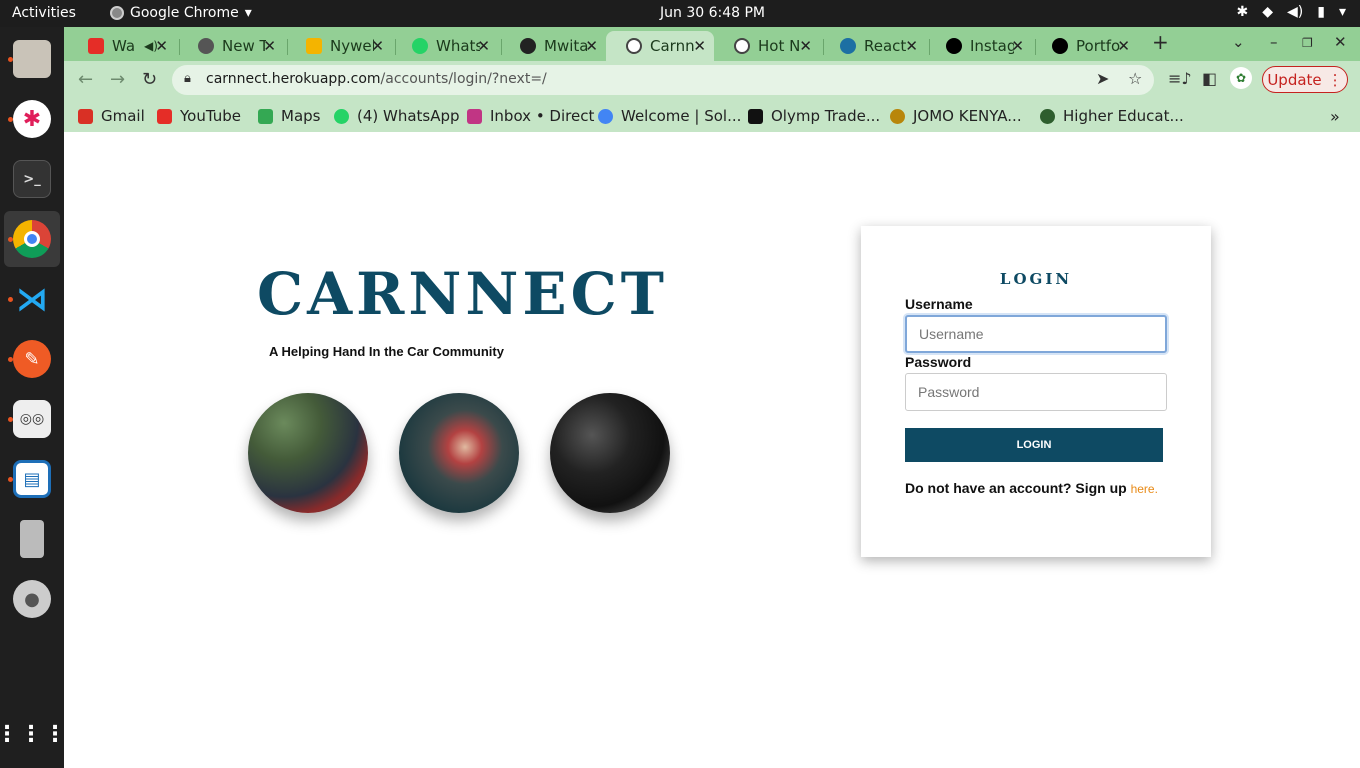  What do you see at coordinates (32, 359) in the screenshot?
I see `dock-postman: ✎` at bounding box center [32, 359].